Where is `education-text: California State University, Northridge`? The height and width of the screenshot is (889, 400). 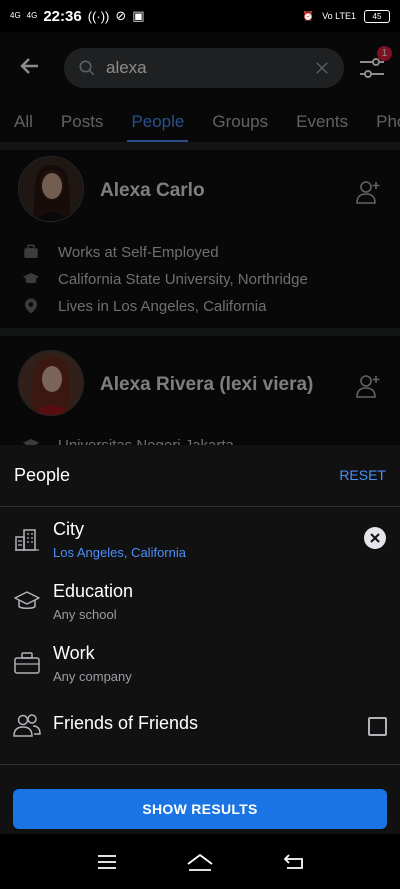 education-text: California State University, Northridge is located at coordinates (183, 279).